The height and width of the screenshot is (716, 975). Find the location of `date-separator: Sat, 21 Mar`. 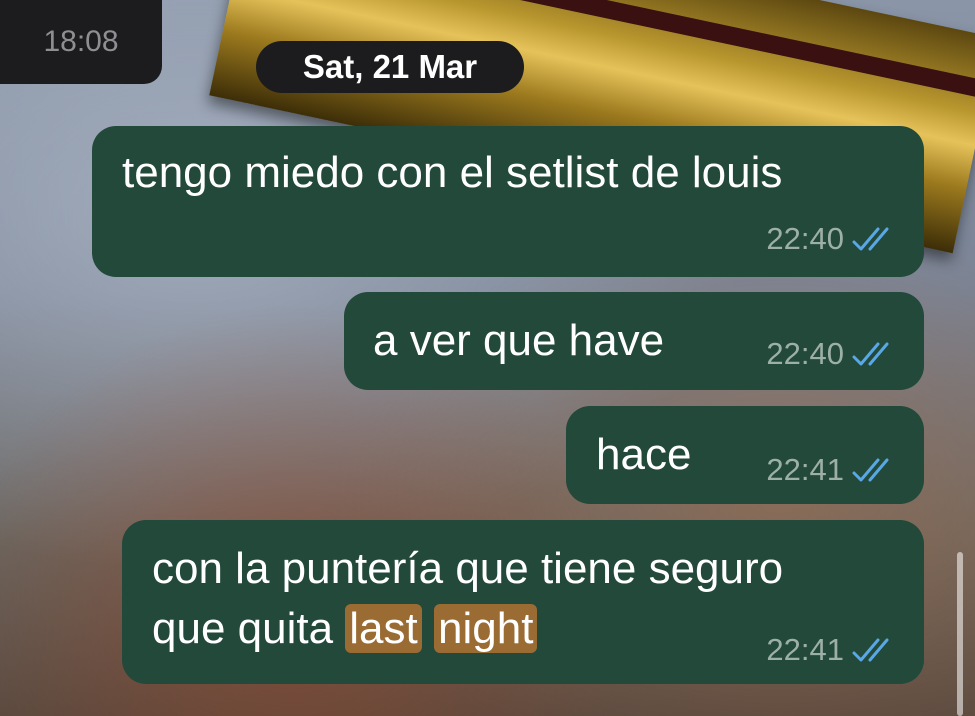

date-separator: Sat, 21 Mar is located at coordinates (390, 67).